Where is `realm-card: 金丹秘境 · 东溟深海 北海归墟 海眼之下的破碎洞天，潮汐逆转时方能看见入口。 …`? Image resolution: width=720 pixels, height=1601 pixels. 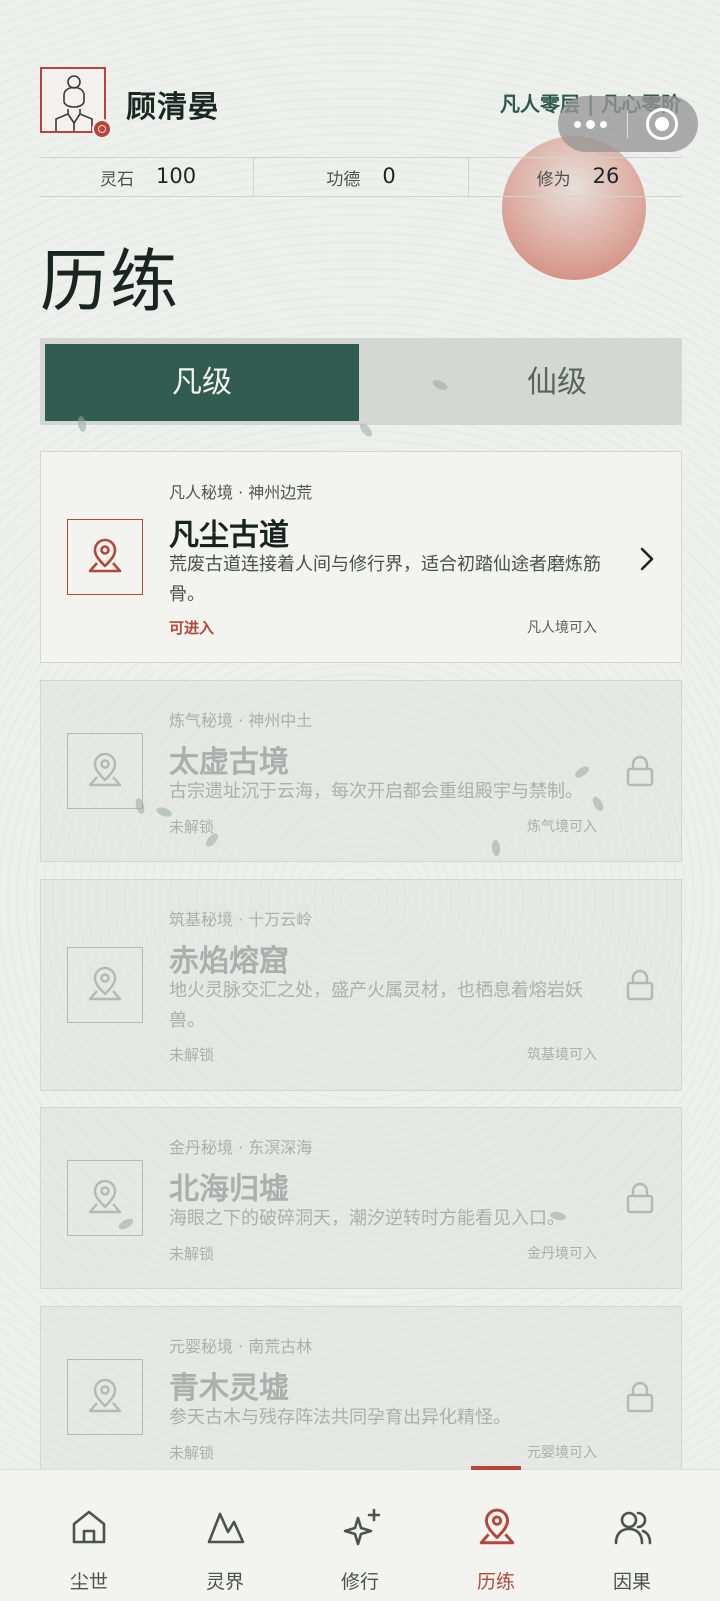
realm-card: 金丹秘境 · 东溟深海 北海归墟 海眼之下的破碎洞天，潮汐逆转时方能看见入口。 … is located at coordinates (361, 1198).